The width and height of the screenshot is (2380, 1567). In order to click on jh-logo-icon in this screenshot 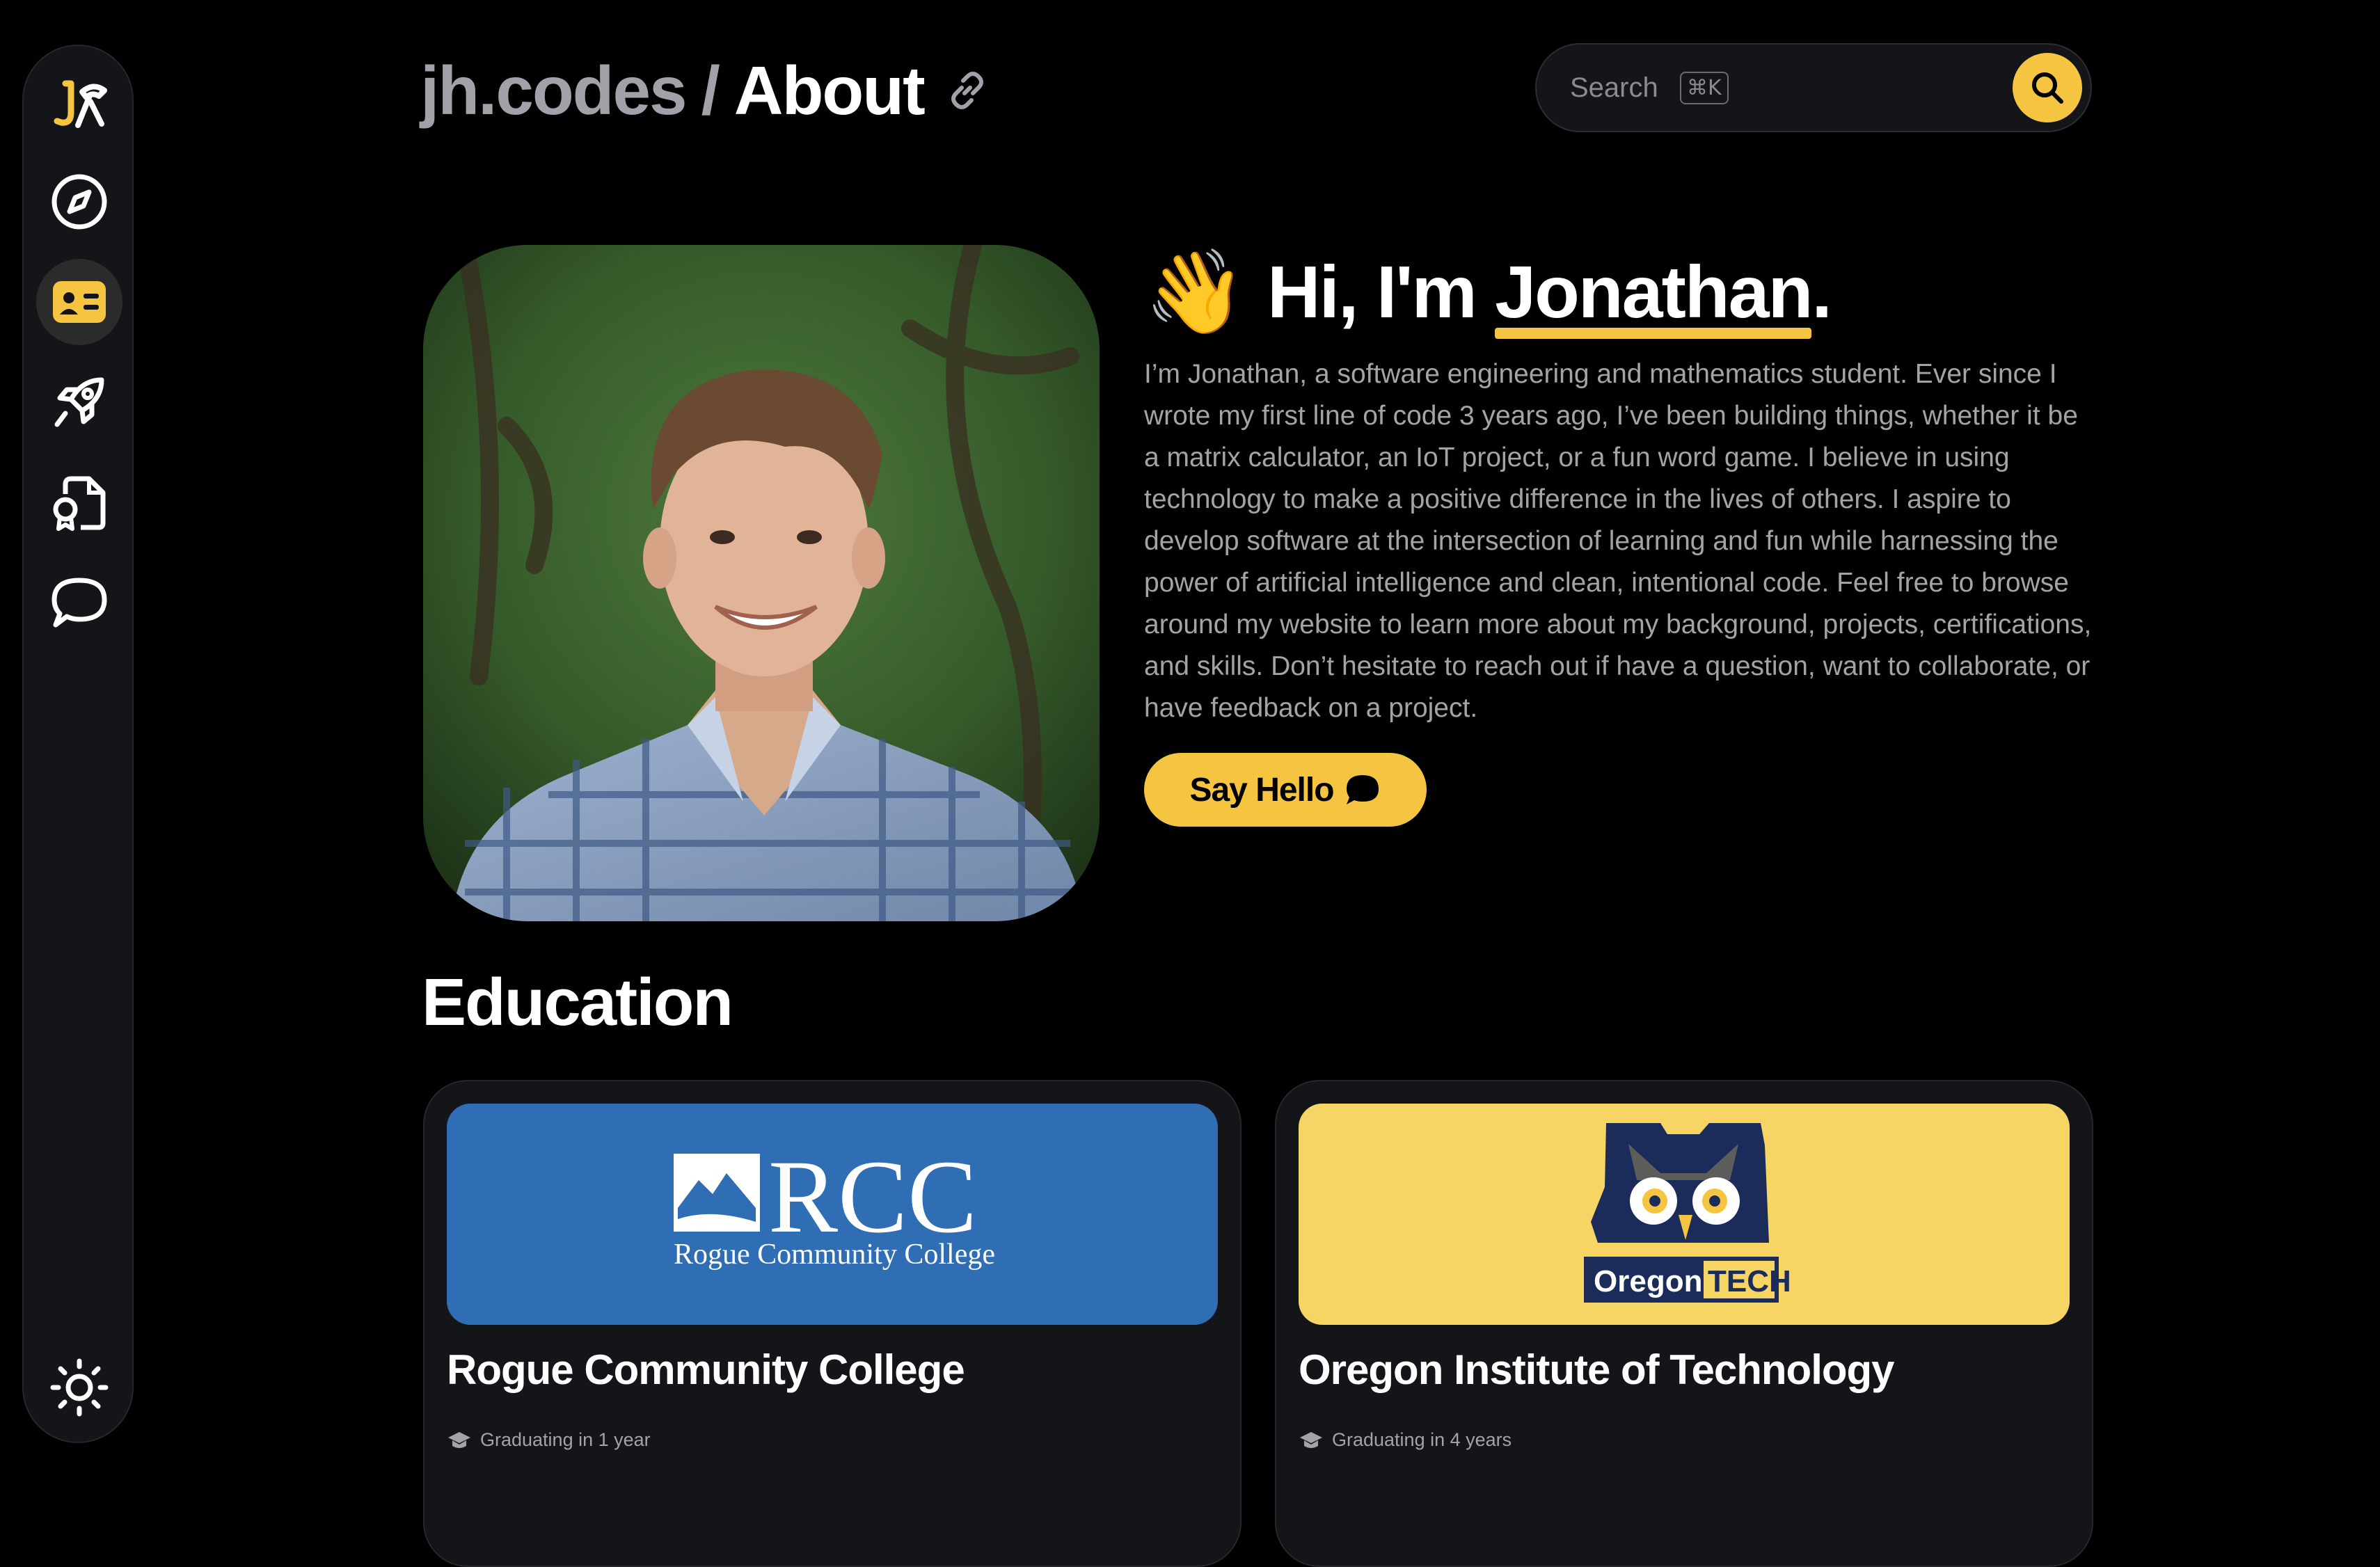, I will do `click(80, 104)`.